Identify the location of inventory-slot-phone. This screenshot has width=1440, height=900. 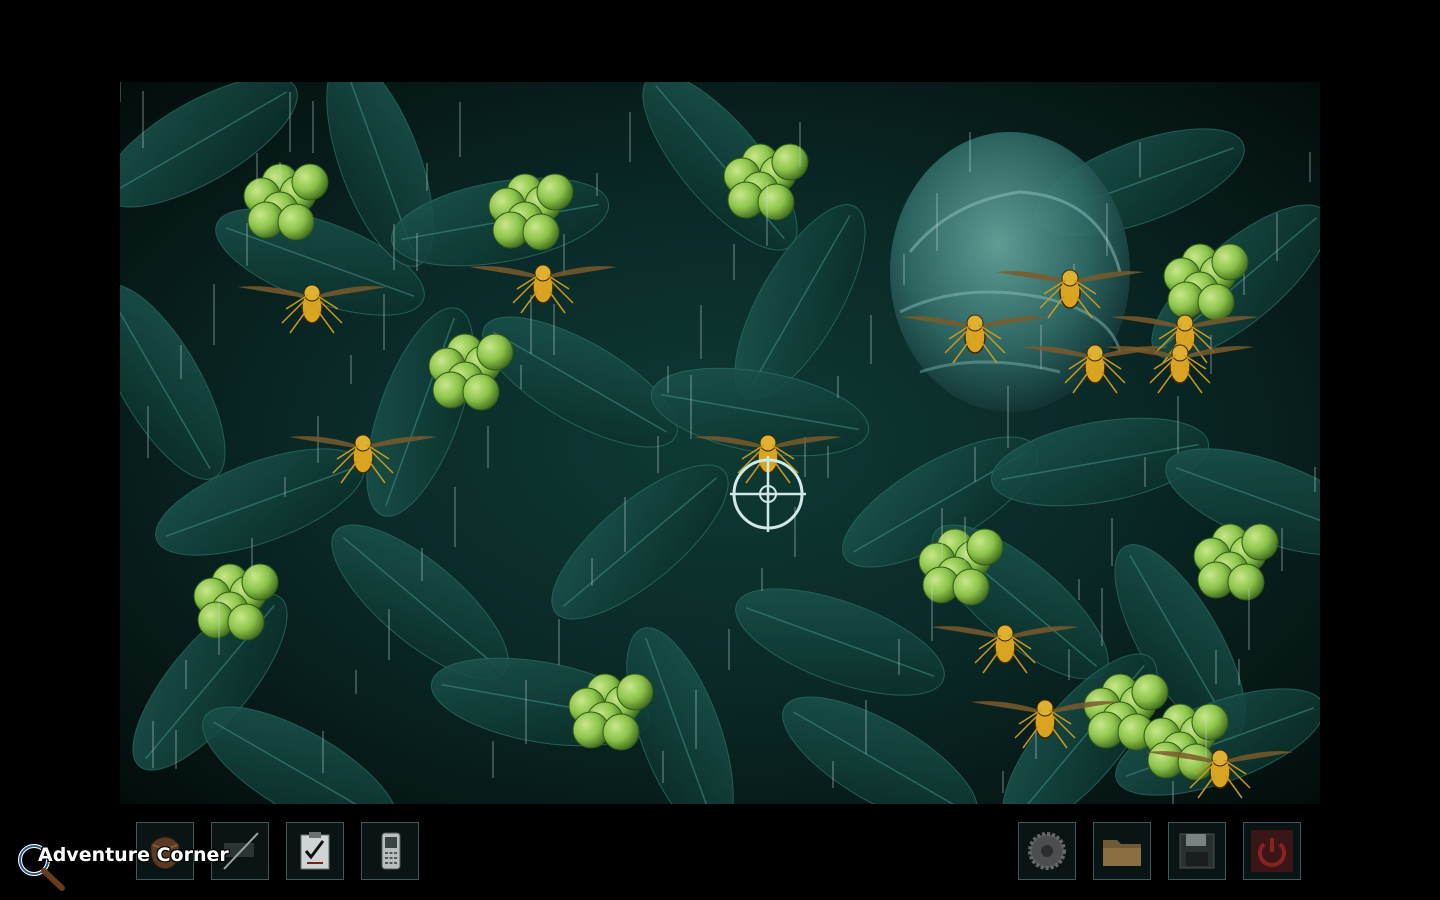
(390, 851).